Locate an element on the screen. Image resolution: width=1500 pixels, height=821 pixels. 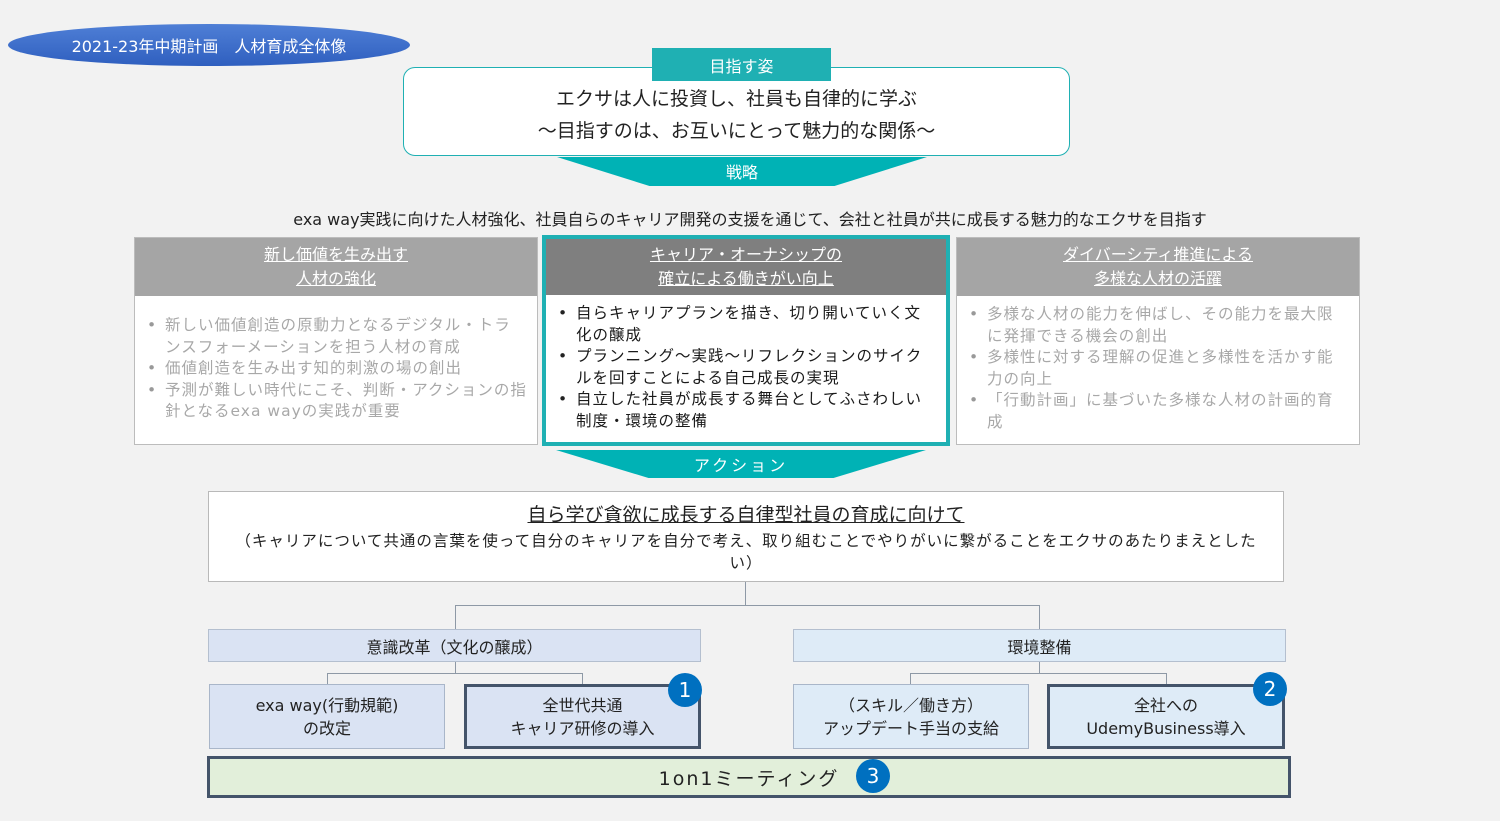
bullet-item: 「行動計画」に基づいた多様な人材の計画的育成 is located at coordinates (1159, 411).